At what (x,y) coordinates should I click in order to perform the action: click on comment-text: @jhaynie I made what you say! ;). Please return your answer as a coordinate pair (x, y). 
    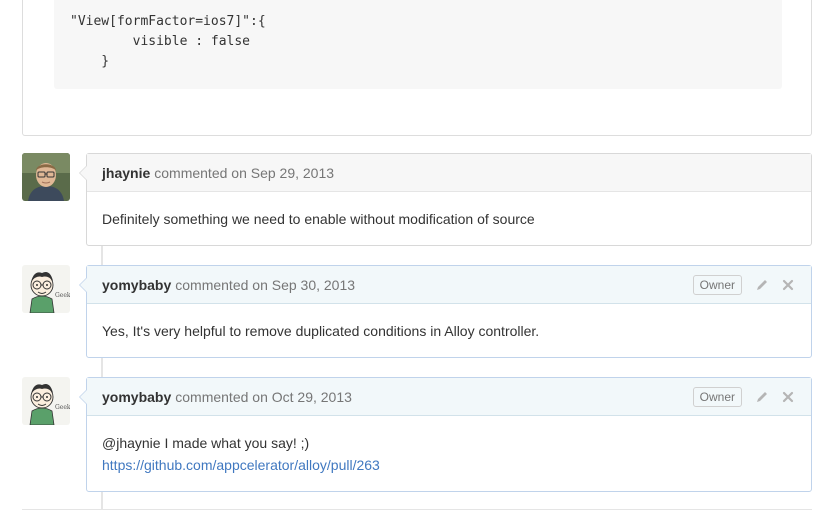
    Looking at the image, I should click on (206, 443).